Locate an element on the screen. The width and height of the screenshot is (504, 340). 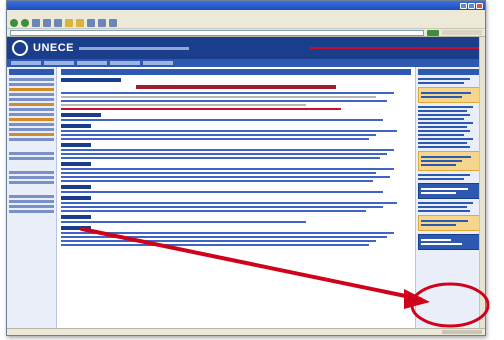
go-button is located at coordinates (433, 32).